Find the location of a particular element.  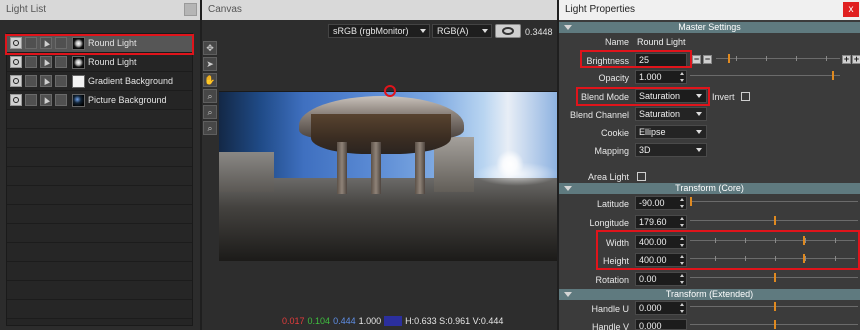

rotation-slider is located at coordinates (774, 278).